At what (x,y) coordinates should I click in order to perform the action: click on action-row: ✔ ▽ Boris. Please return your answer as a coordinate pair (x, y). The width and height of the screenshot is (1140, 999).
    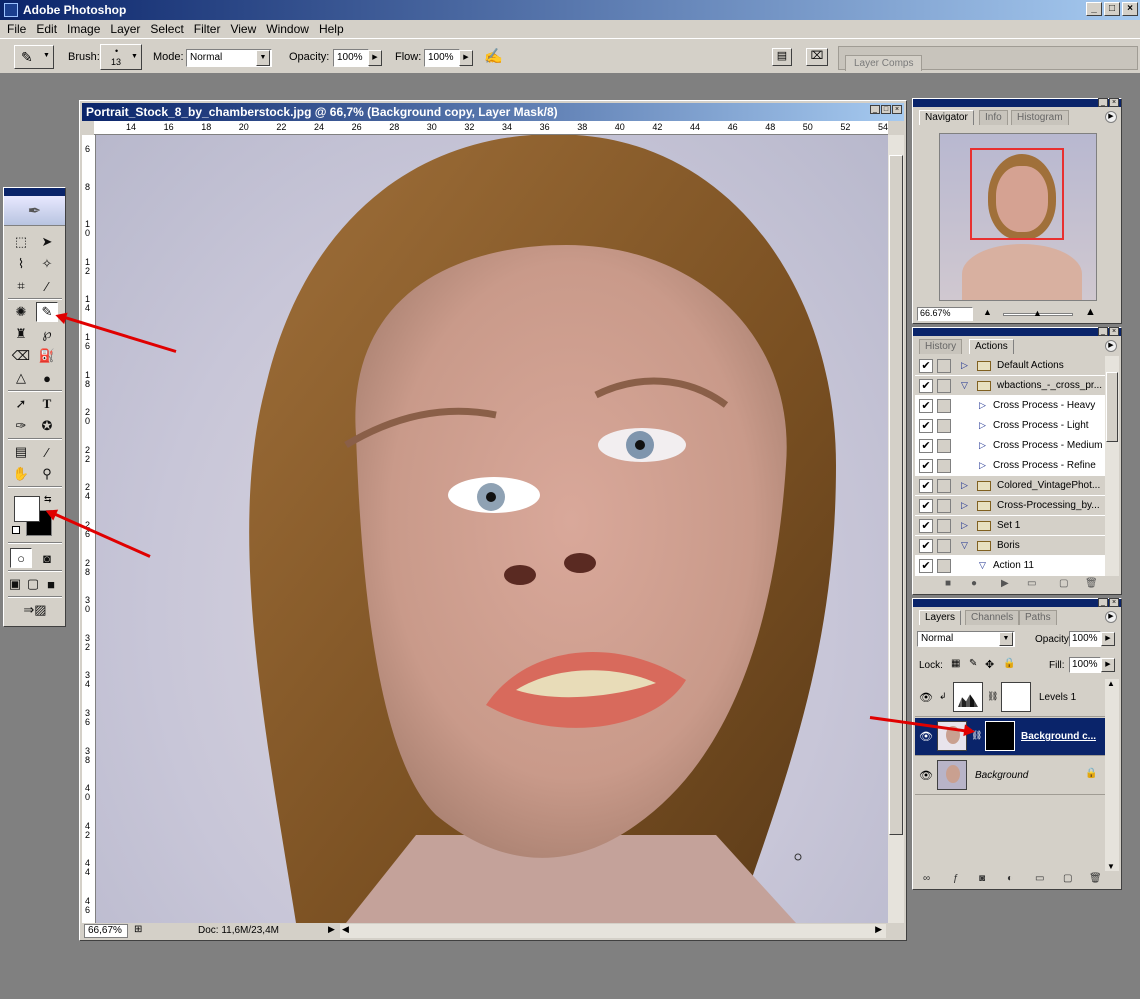
    Looking at the image, I should click on (1010, 546).